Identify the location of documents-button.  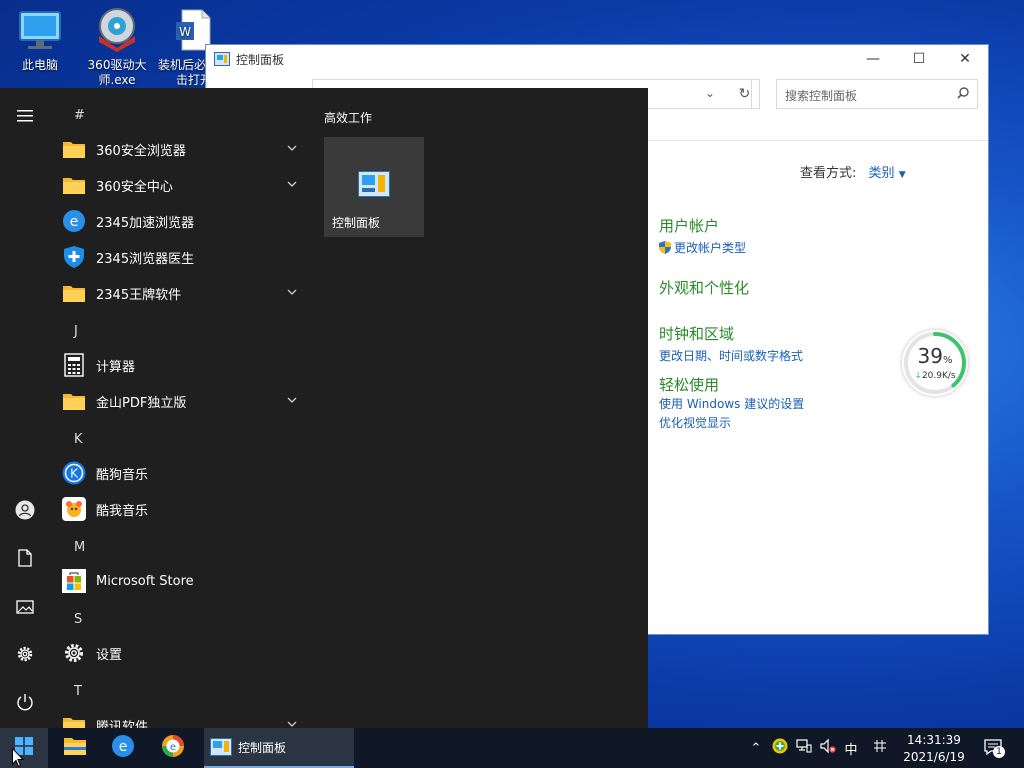
(25, 560).